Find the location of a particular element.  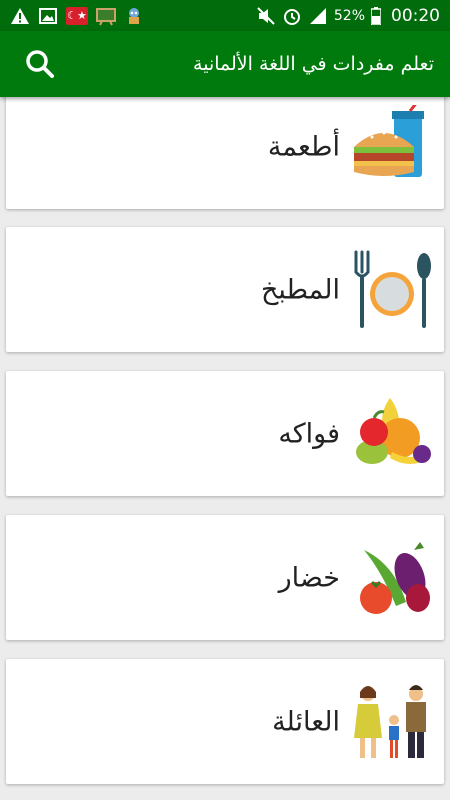

search-button is located at coordinates (40, 64).